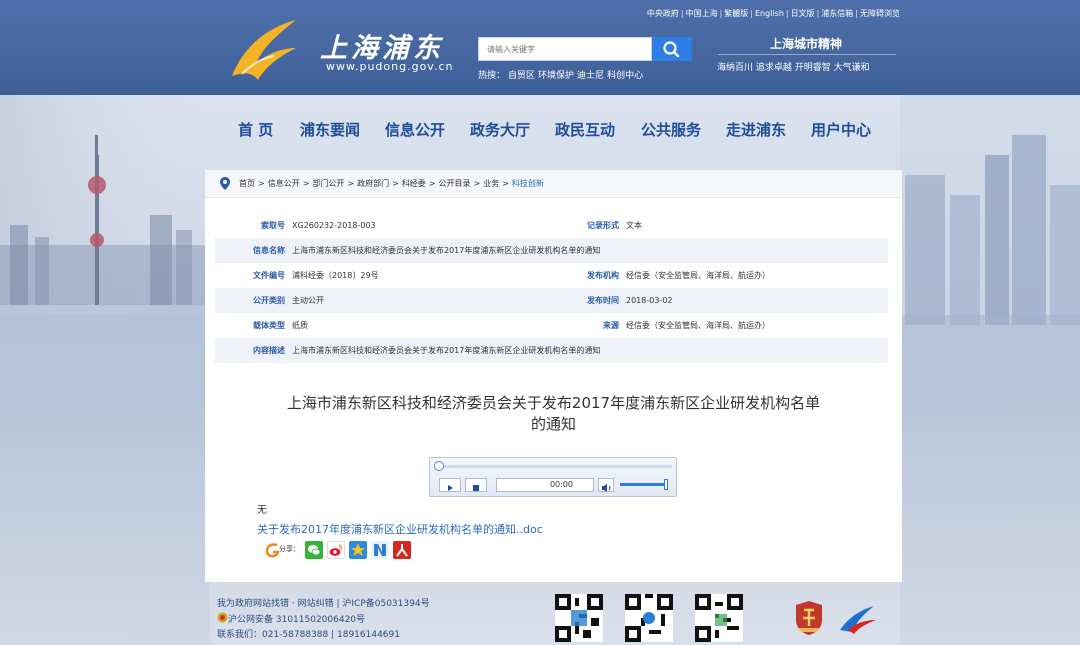 The image size is (1080, 645). I want to click on top-link-traditional: 繁體版, so click(736, 13).